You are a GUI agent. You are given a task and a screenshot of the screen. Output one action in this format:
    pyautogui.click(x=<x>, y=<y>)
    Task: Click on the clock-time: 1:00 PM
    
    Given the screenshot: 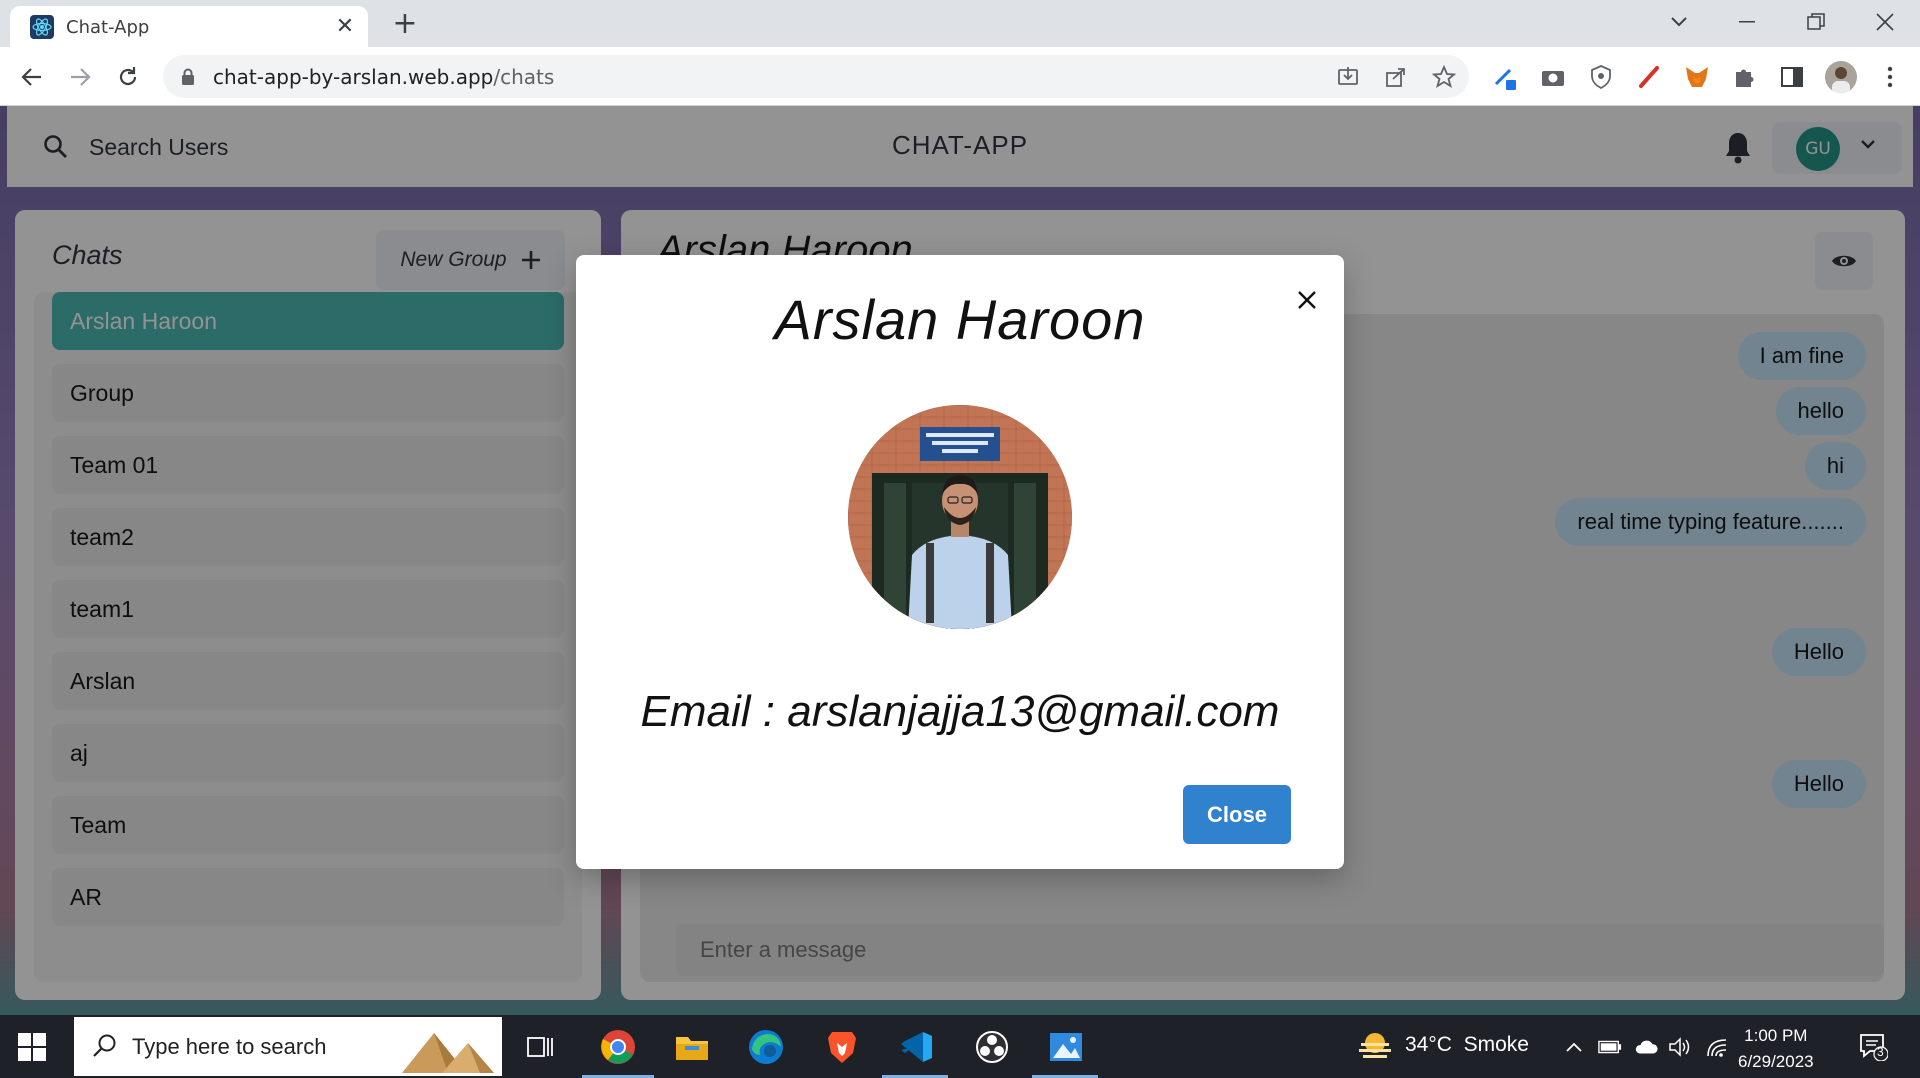 What is the action you would take?
    pyautogui.click(x=1776, y=1035)
    